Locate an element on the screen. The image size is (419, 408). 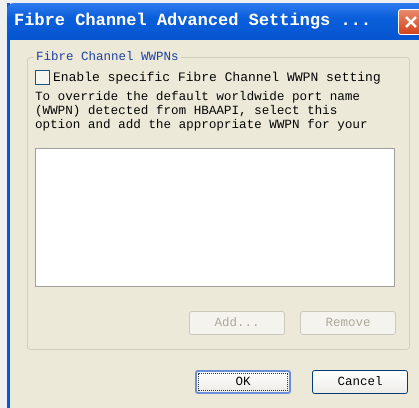
description-line: To override the default worldwide port name is located at coordinates (198, 97).